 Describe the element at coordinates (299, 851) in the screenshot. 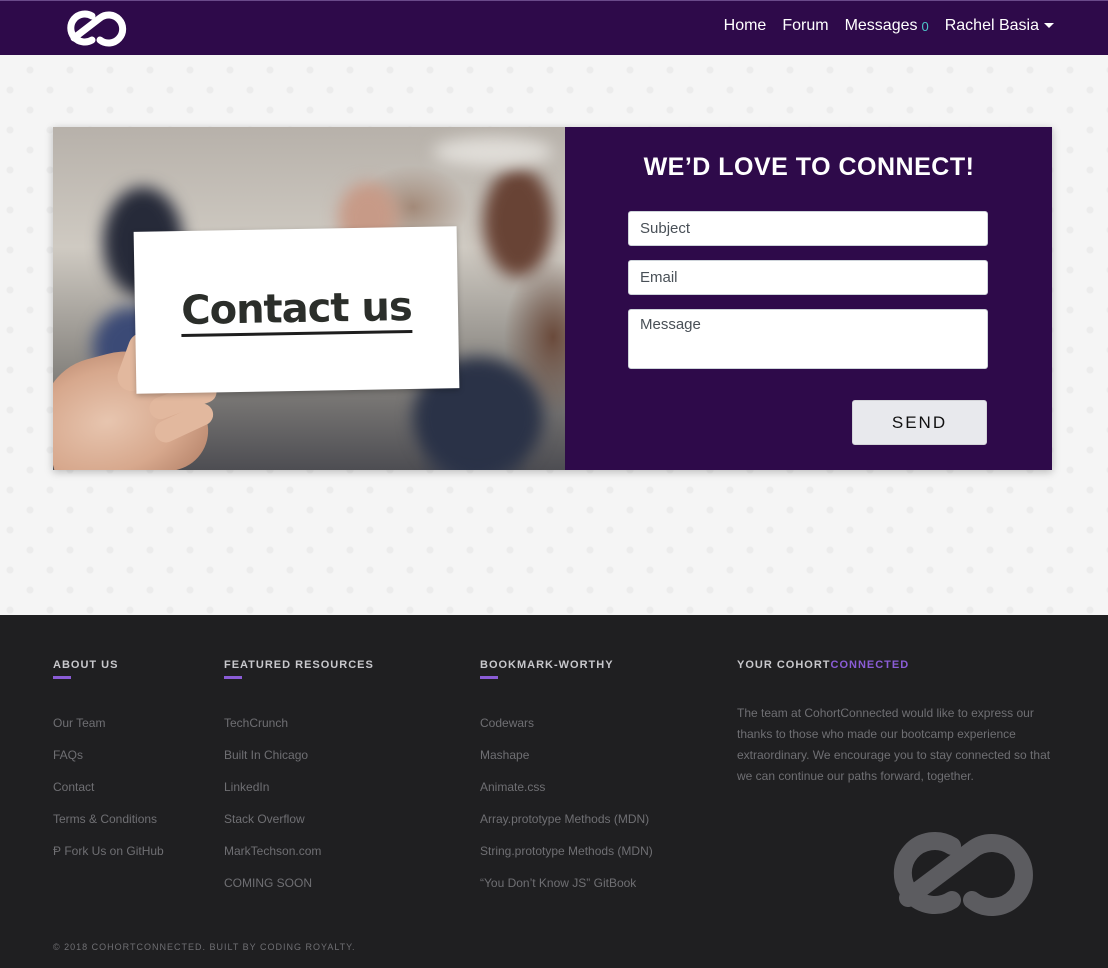

I see `footer-link-marktechson: MarkTechson.com` at that location.